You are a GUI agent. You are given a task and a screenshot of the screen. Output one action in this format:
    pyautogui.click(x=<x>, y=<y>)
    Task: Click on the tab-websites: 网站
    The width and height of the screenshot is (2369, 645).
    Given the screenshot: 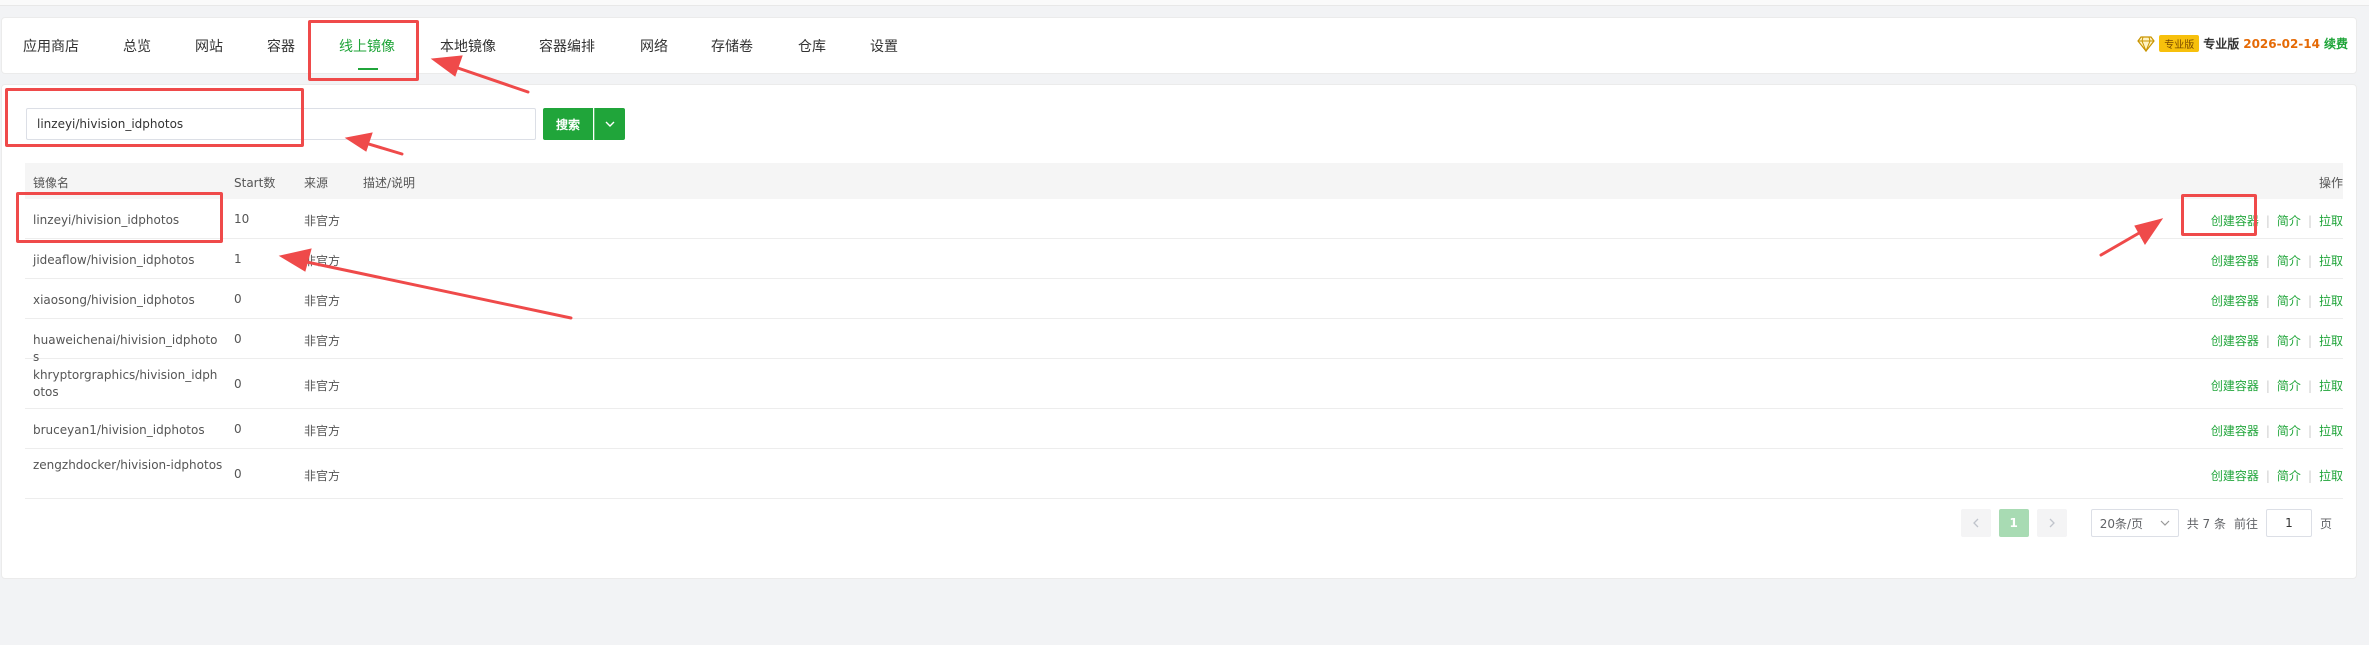 What is the action you would take?
    pyautogui.click(x=209, y=46)
    